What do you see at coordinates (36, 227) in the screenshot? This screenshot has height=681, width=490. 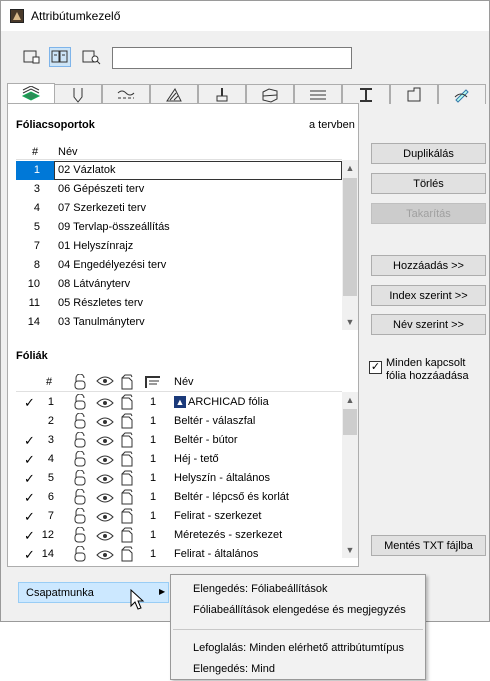 I see `group-number: 5` at bounding box center [36, 227].